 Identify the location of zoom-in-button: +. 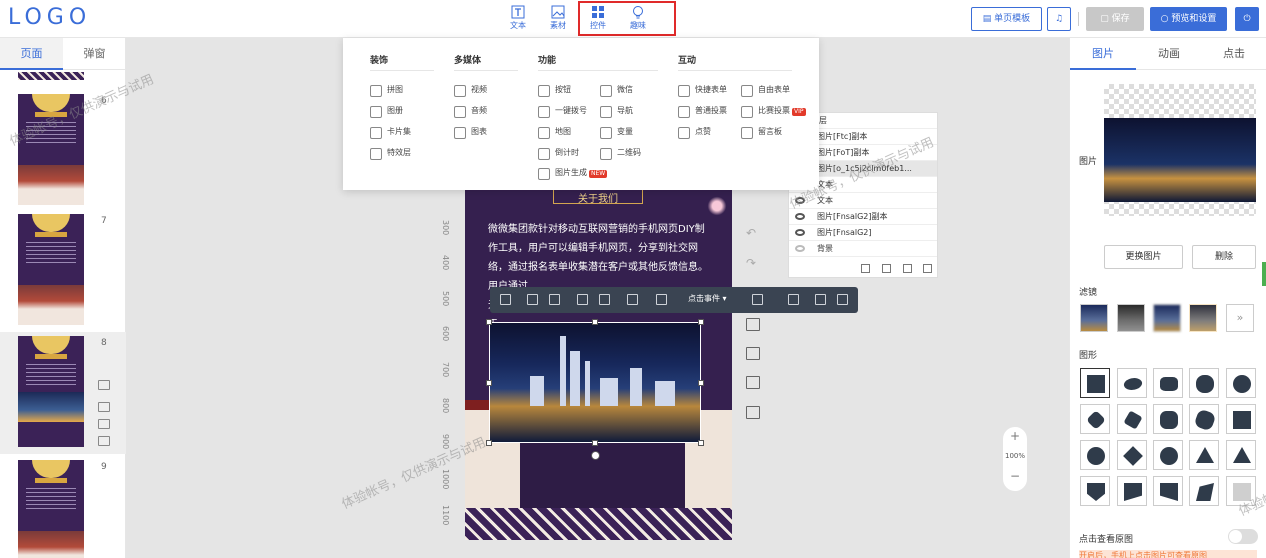
(1015, 436).